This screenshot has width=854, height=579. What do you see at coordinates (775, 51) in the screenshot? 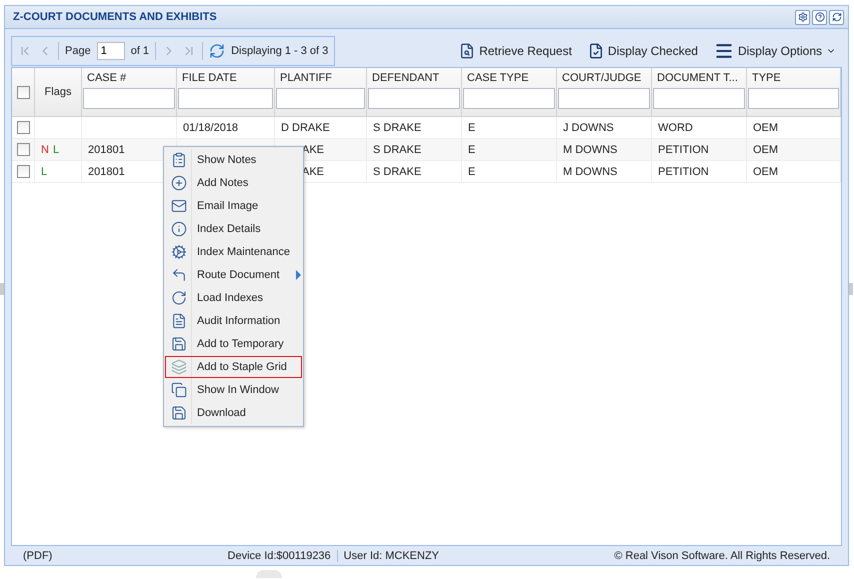
I see `toolbar-button: Display Options` at bounding box center [775, 51].